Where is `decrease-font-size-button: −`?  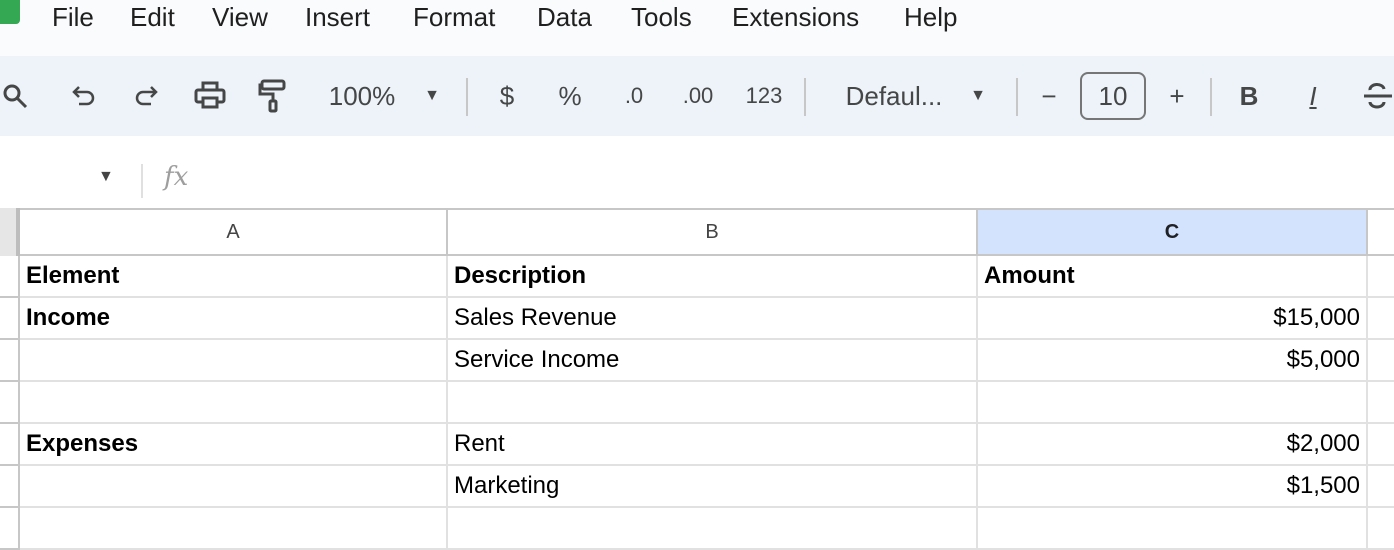
decrease-font-size-button: − is located at coordinates (1049, 96).